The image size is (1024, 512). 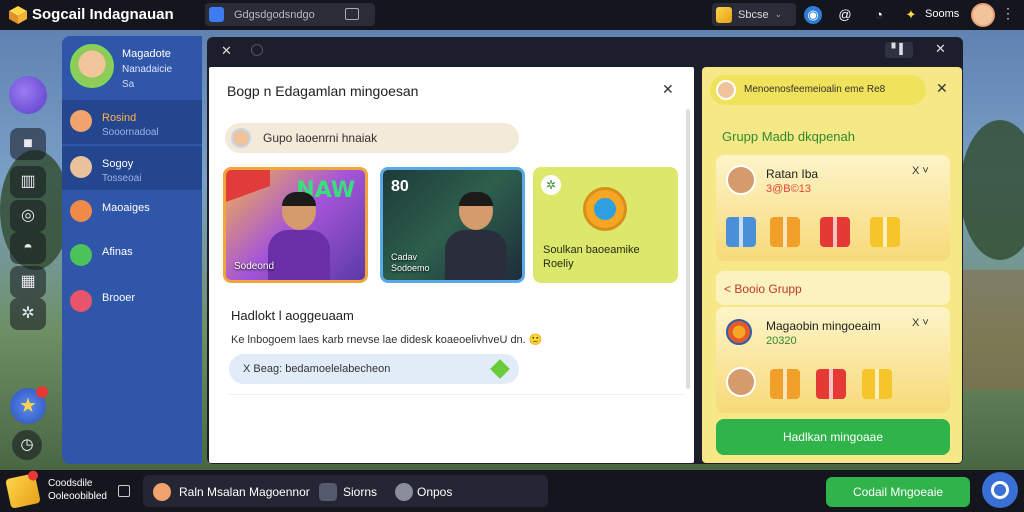 What do you see at coordinates (317, 369) in the screenshot?
I see `tag-pill-text: X Beag: bedamoelelabecheon` at bounding box center [317, 369].